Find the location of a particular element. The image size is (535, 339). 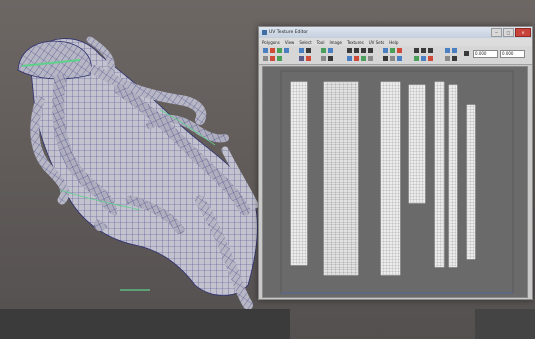

menu-uv-sets: UV Sets is located at coordinates (377, 42).